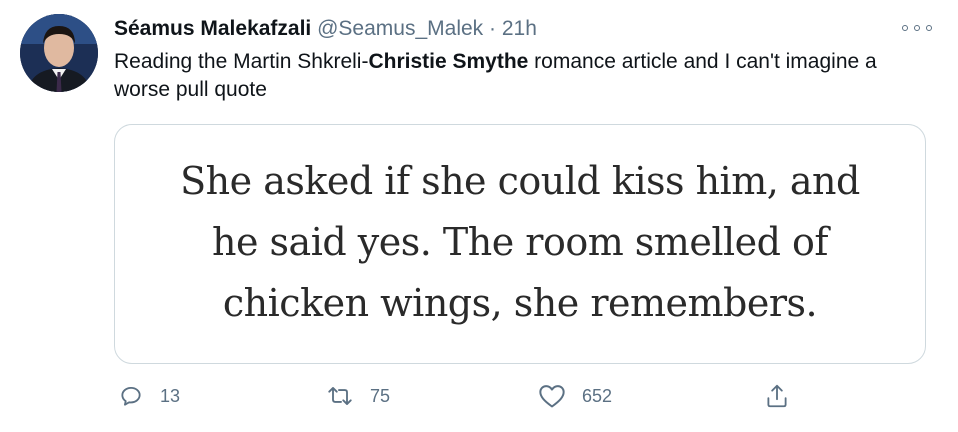 The width and height of the screenshot is (958, 432). I want to click on share-icon, so click(777, 396).